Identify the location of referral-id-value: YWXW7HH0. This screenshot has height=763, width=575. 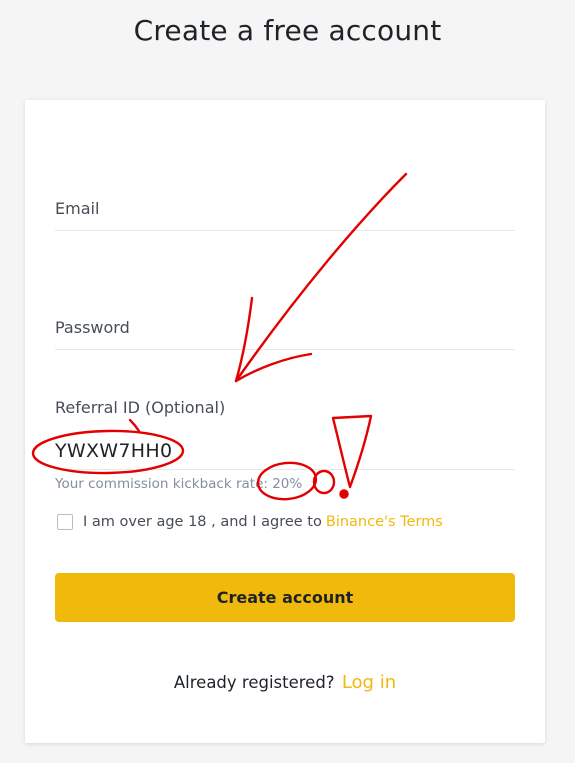
(113, 451).